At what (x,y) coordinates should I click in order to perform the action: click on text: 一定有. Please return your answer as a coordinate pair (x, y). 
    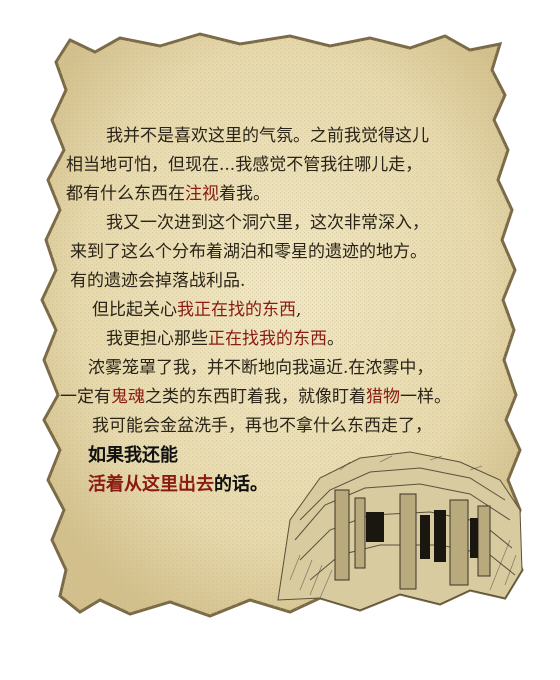
    Looking at the image, I should click on (85, 397).